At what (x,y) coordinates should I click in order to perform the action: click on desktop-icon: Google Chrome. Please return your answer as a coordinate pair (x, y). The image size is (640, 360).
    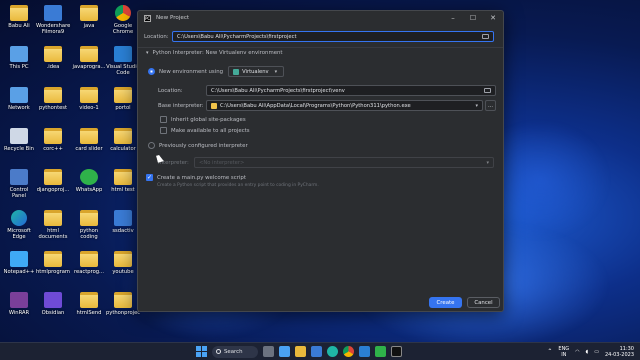
    Looking at the image, I should click on (123, 20).